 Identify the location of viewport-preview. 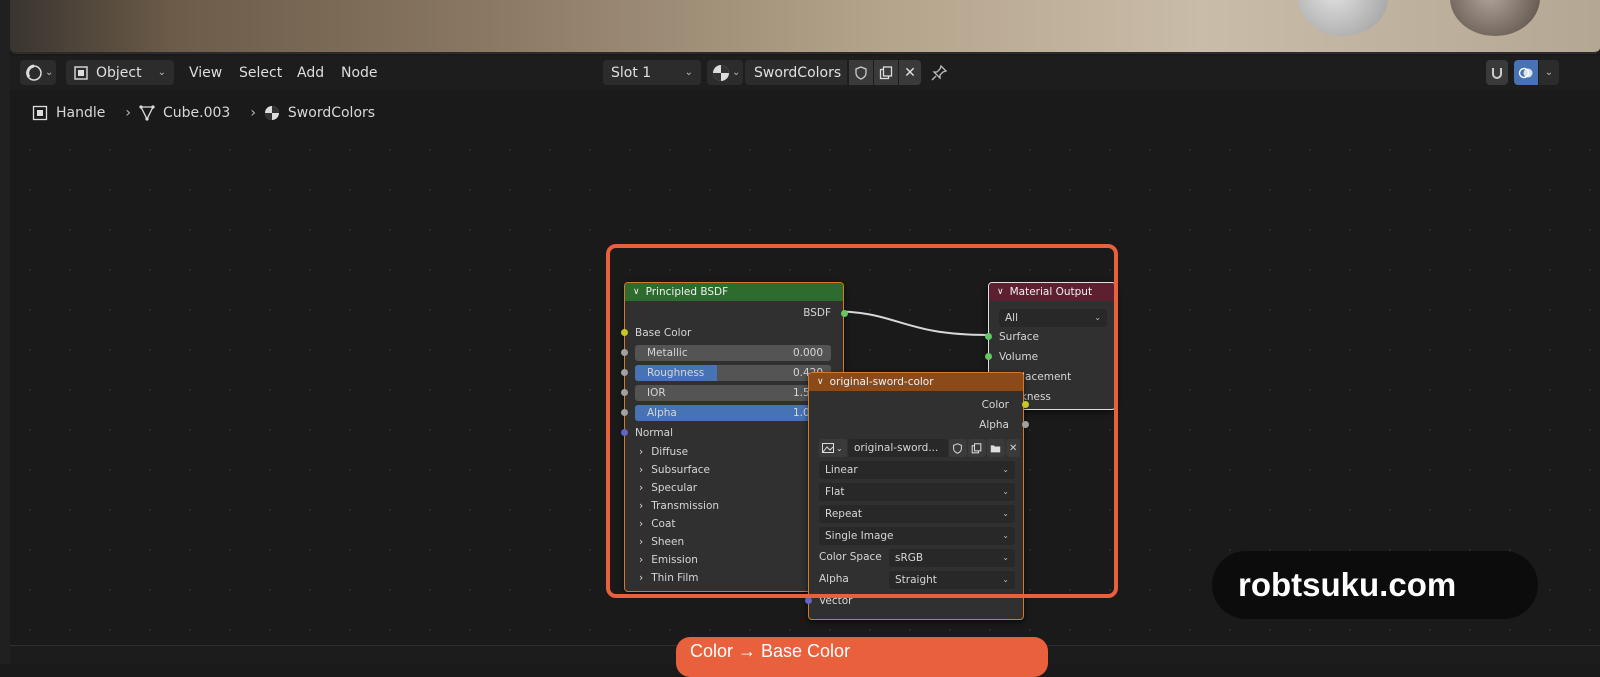
(805, 27).